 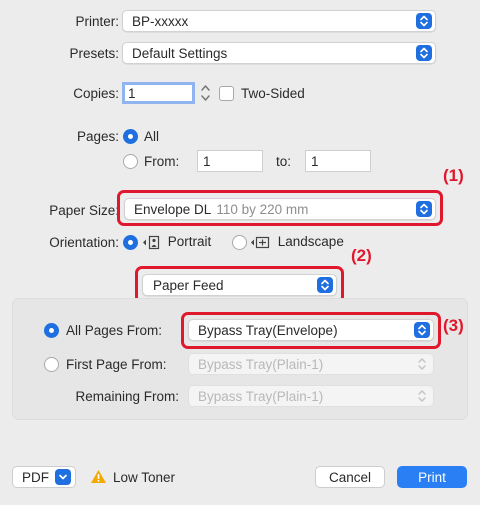 What do you see at coordinates (63, 477) in the screenshot?
I see `chevron-down-icon` at bounding box center [63, 477].